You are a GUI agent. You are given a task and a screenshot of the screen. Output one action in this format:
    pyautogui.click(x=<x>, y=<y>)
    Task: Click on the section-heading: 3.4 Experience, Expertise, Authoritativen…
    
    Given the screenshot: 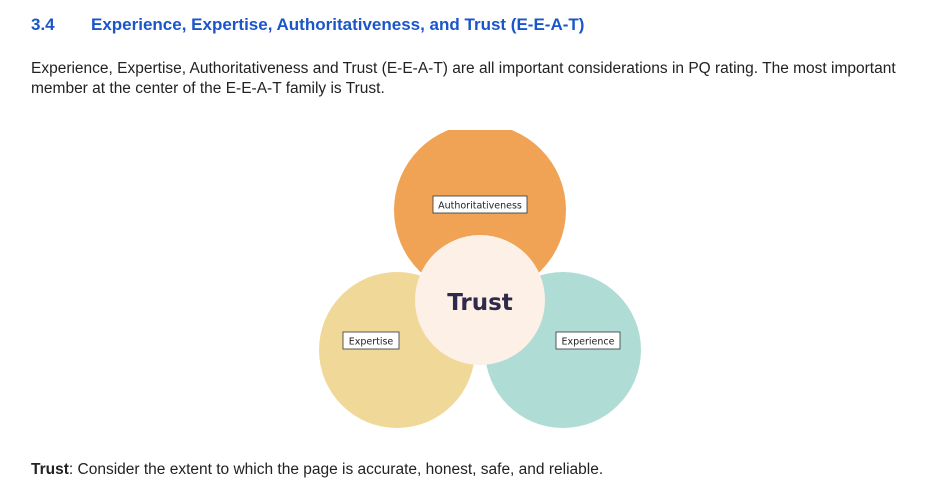 What is the action you would take?
    pyautogui.click(x=307, y=25)
    